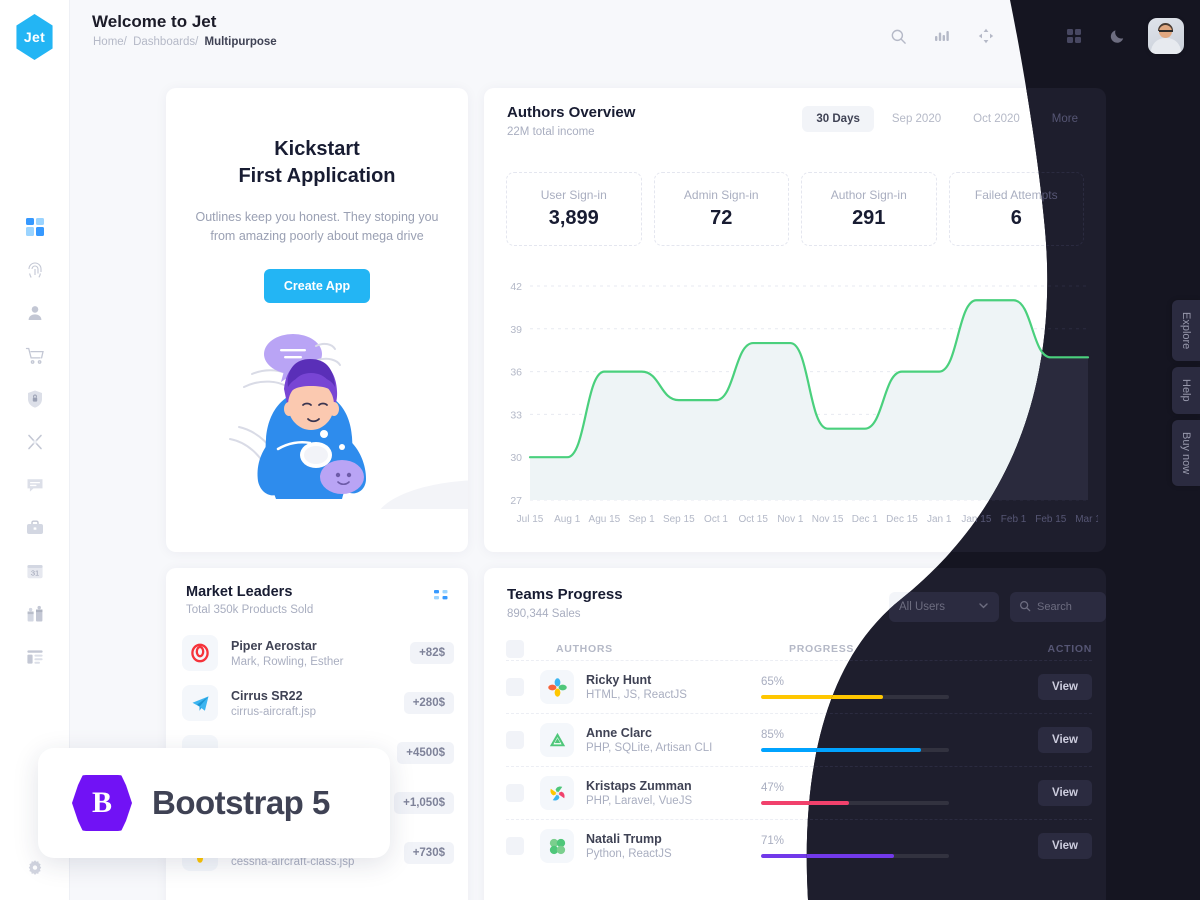  I want to click on grid-icon, so click(1074, 36).